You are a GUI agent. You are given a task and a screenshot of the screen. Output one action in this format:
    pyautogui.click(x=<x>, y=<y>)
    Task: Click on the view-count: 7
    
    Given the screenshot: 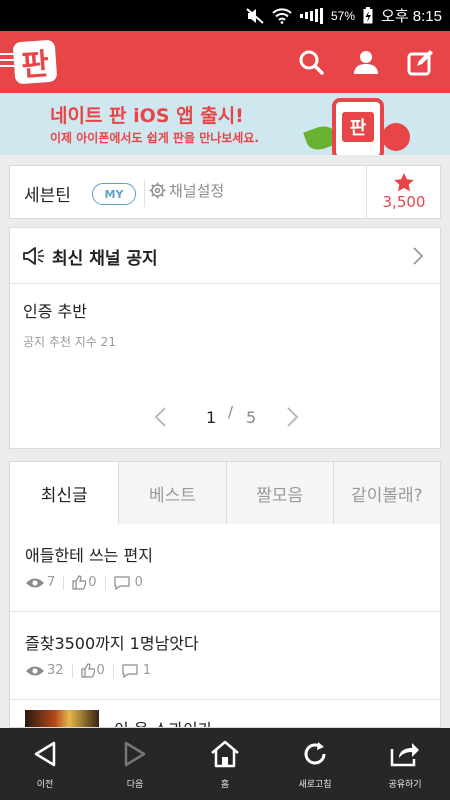 What is the action you would take?
    pyautogui.click(x=51, y=582)
    